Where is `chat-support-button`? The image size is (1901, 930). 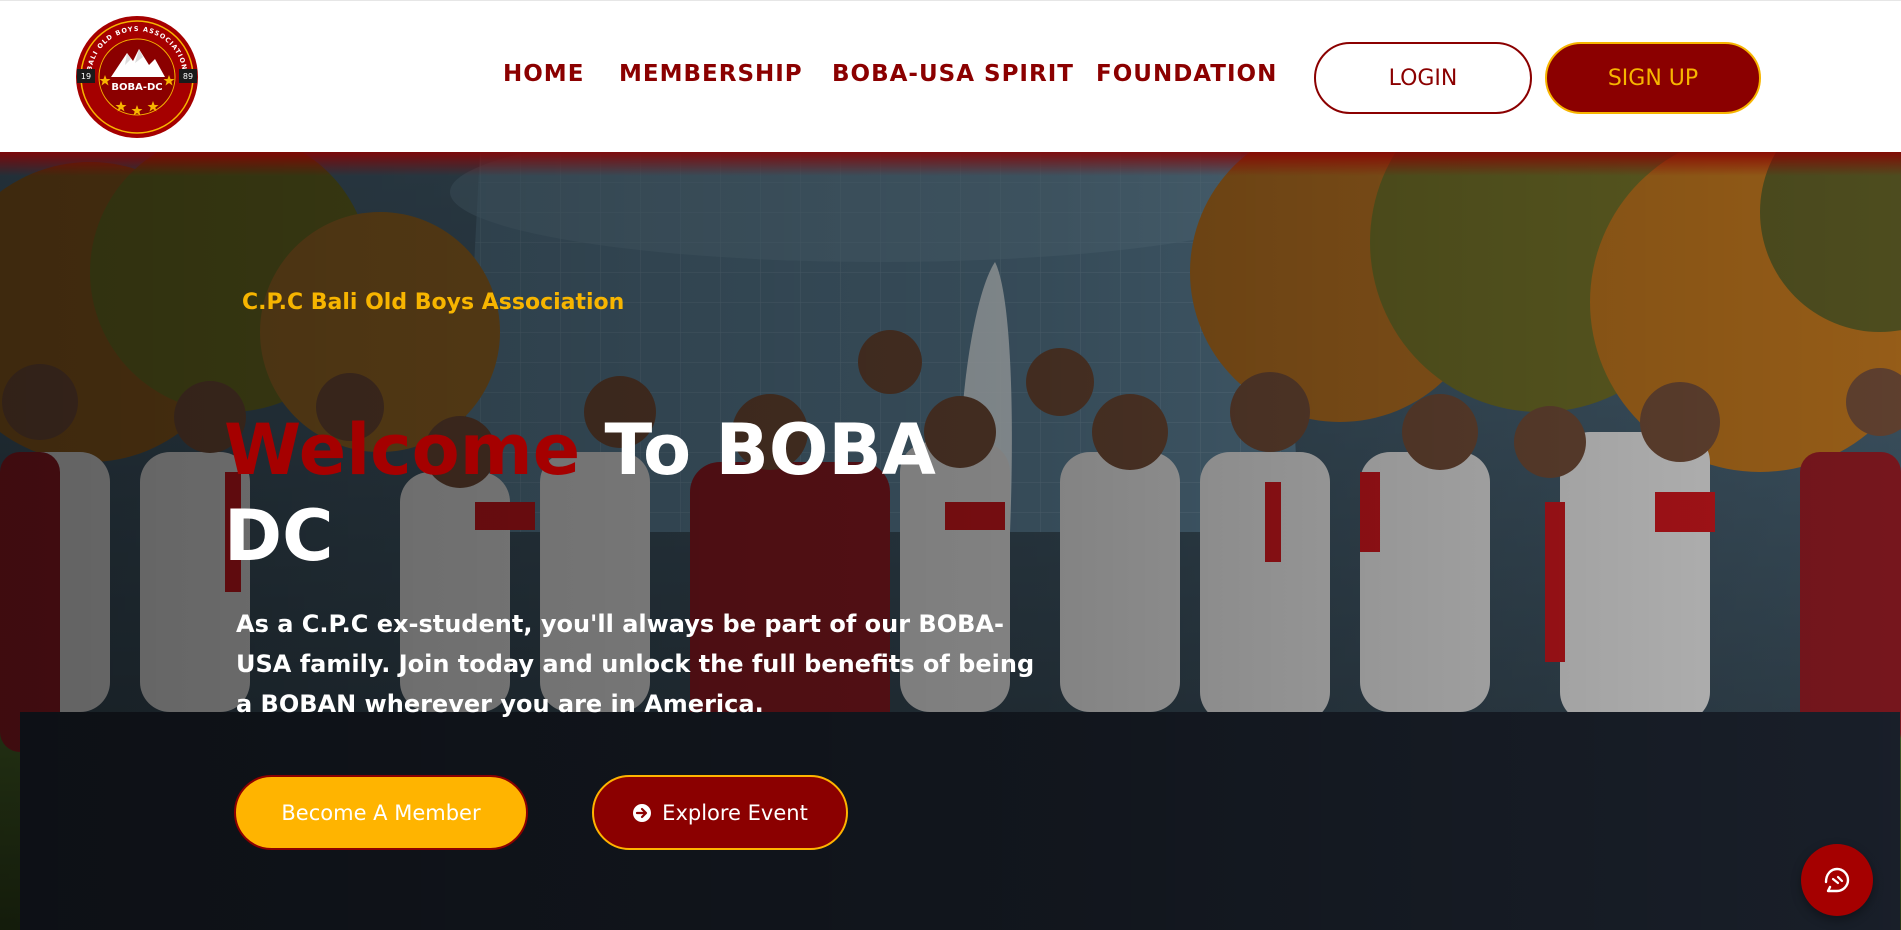
chat-support-button is located at coordinates (1837, 880).